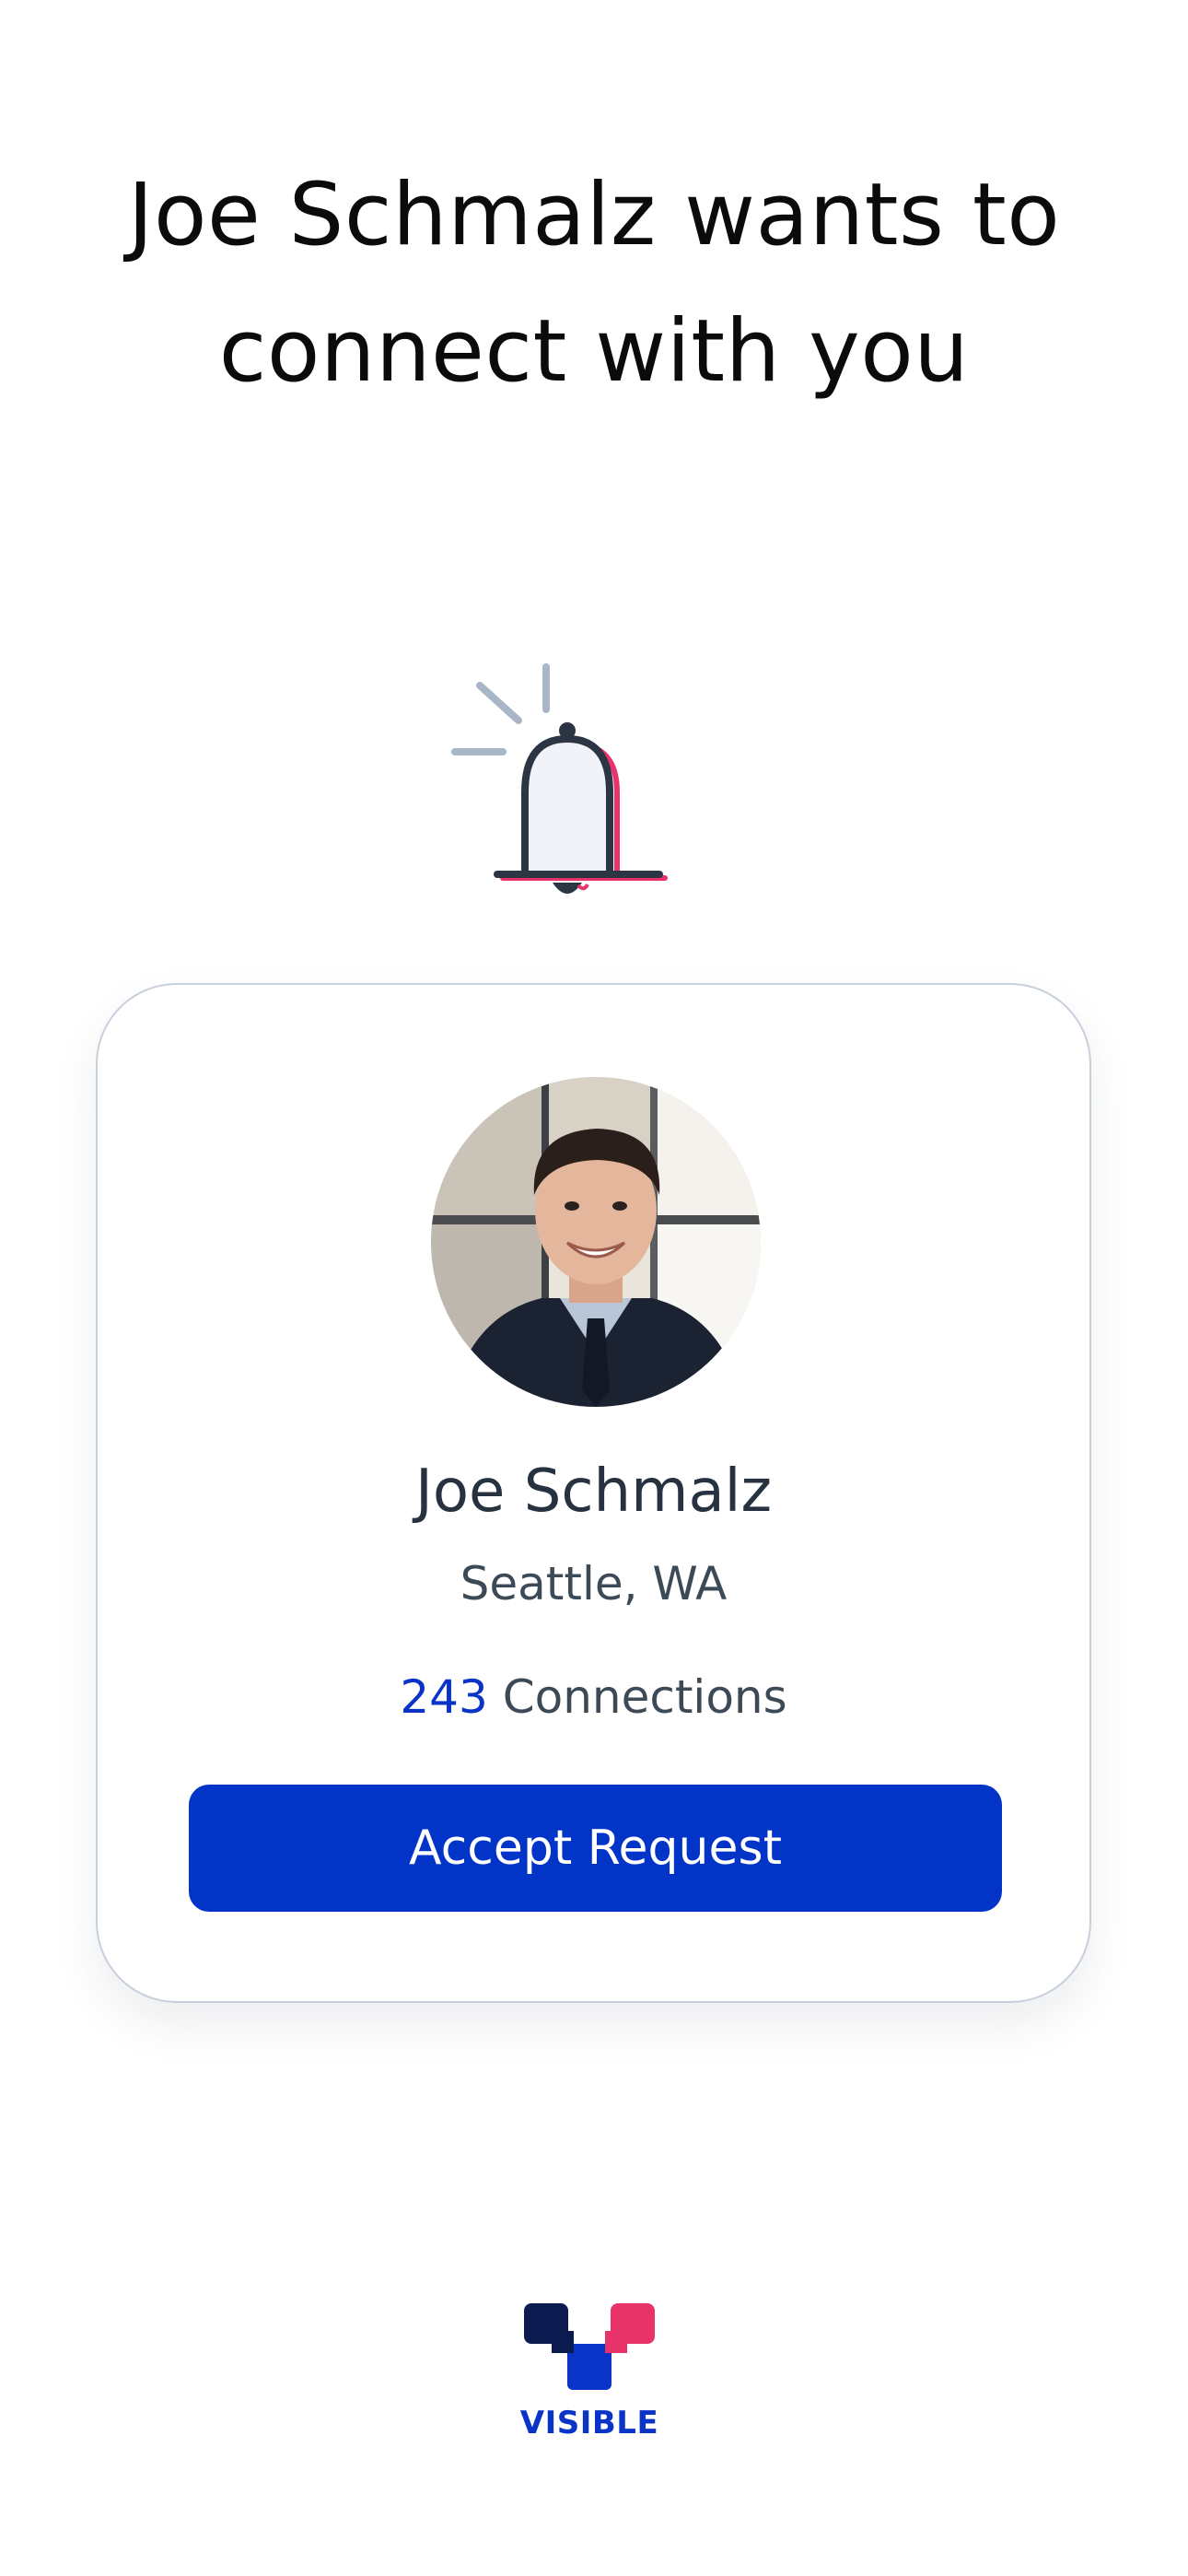 The image size is (1188, 2576). I want to click on connections-count: 243, so click(444, 1697).